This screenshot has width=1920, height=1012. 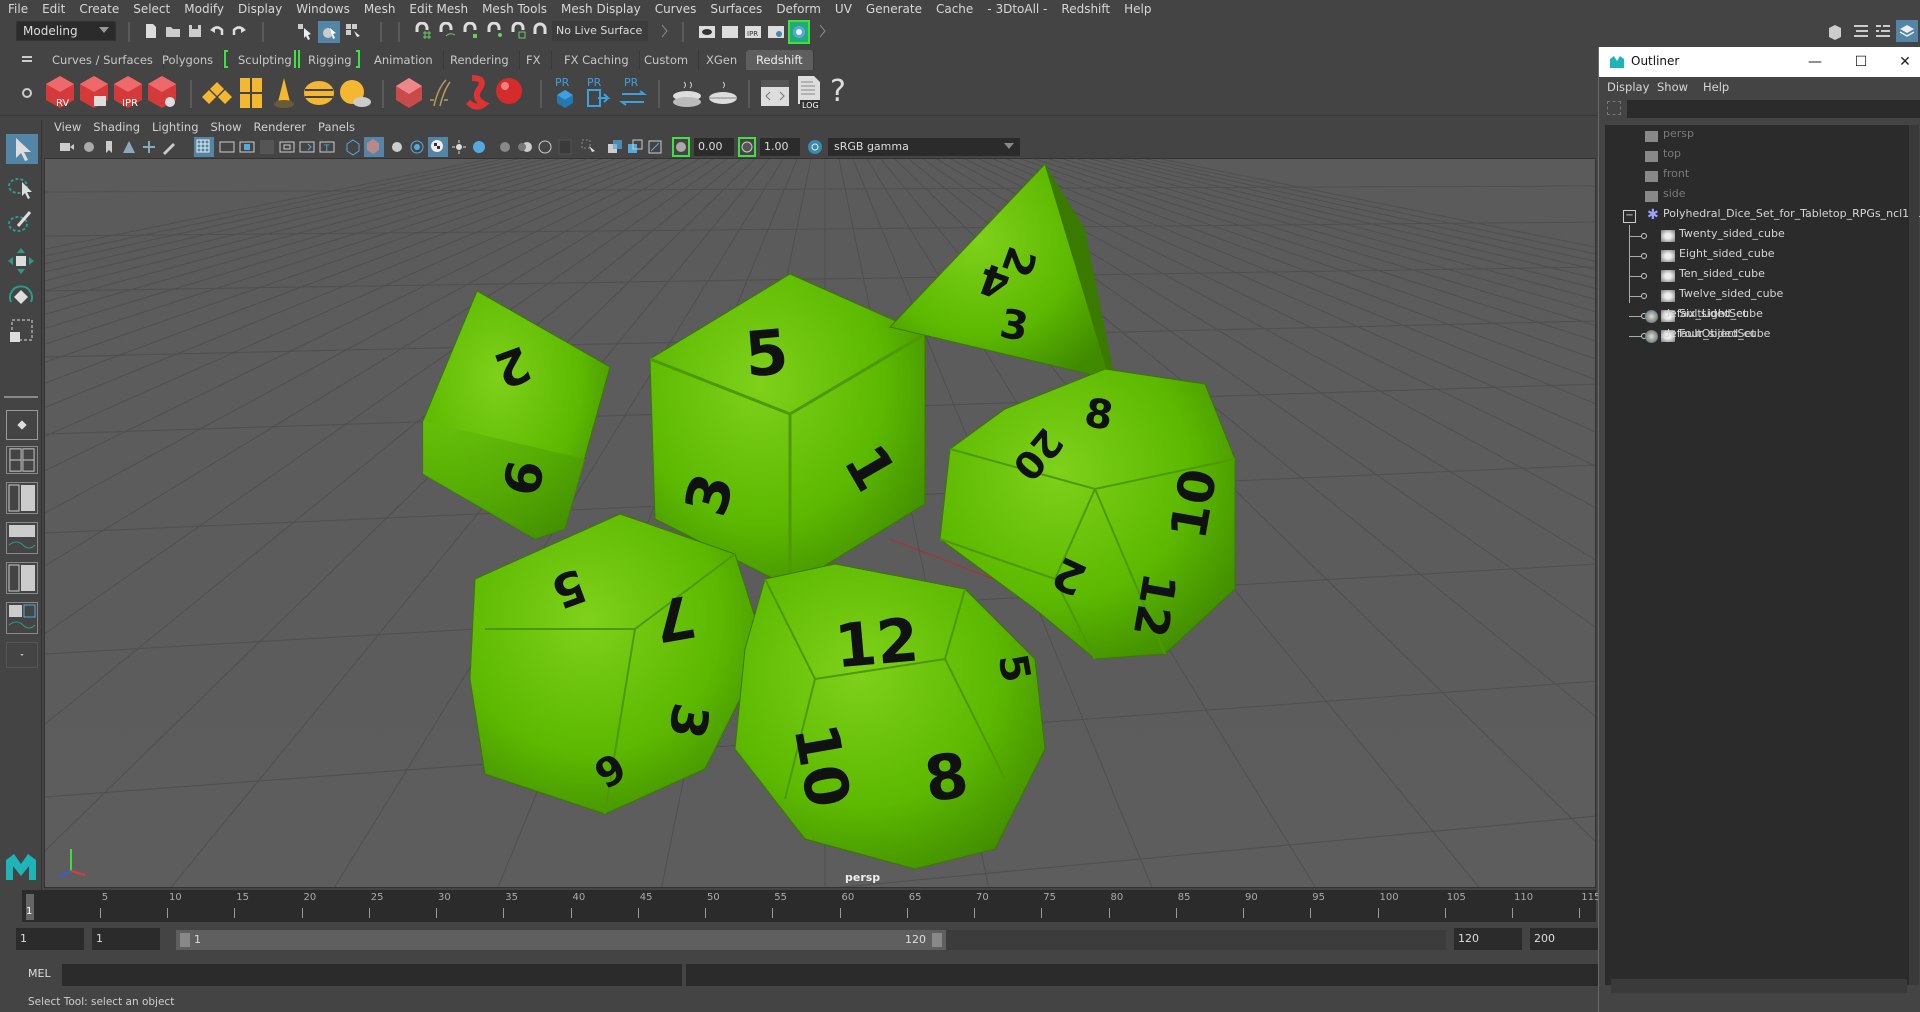 I want to click on menu-modify: Modify, so click(x=204, y=9).